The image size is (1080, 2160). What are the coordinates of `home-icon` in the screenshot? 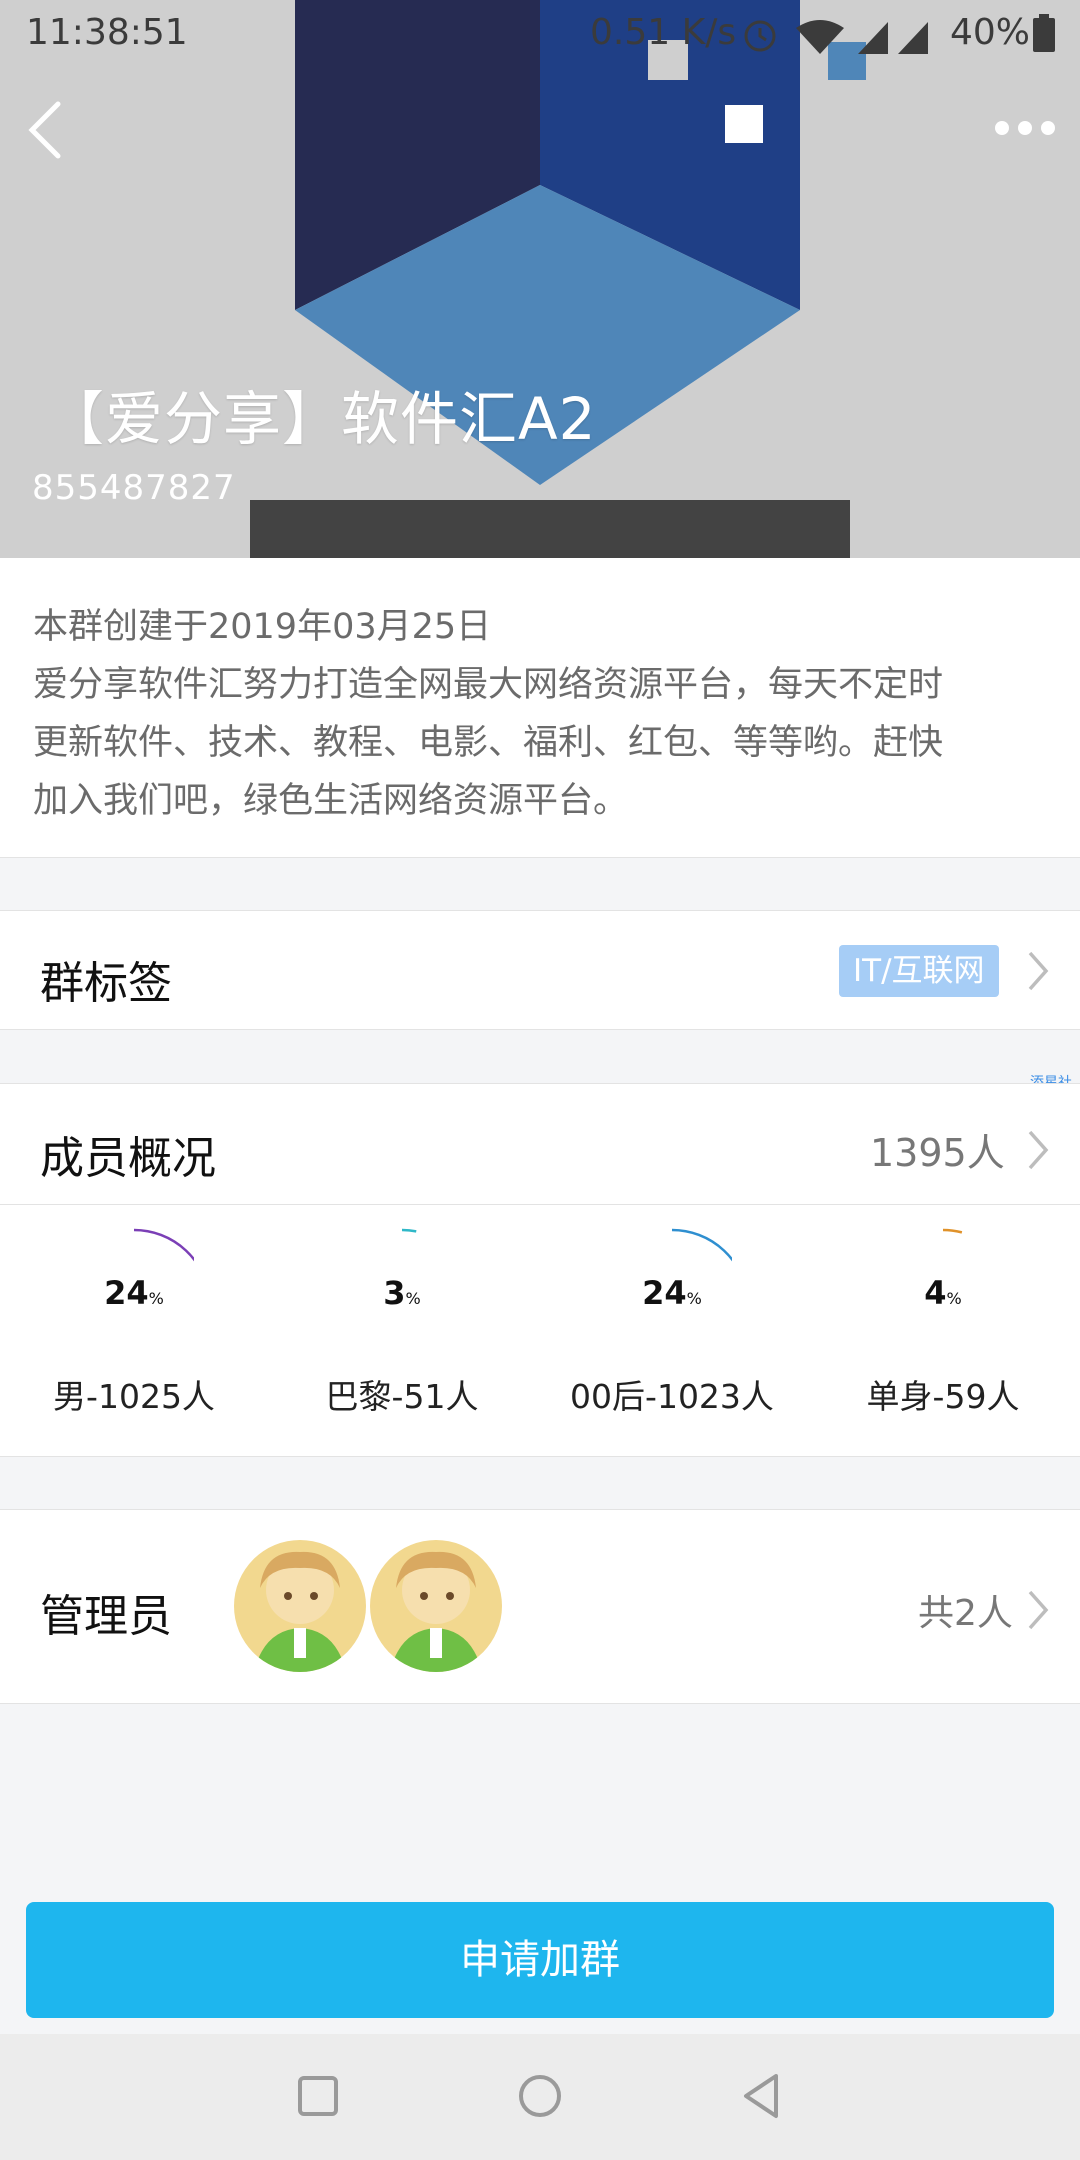 It's located at (540, 2096).